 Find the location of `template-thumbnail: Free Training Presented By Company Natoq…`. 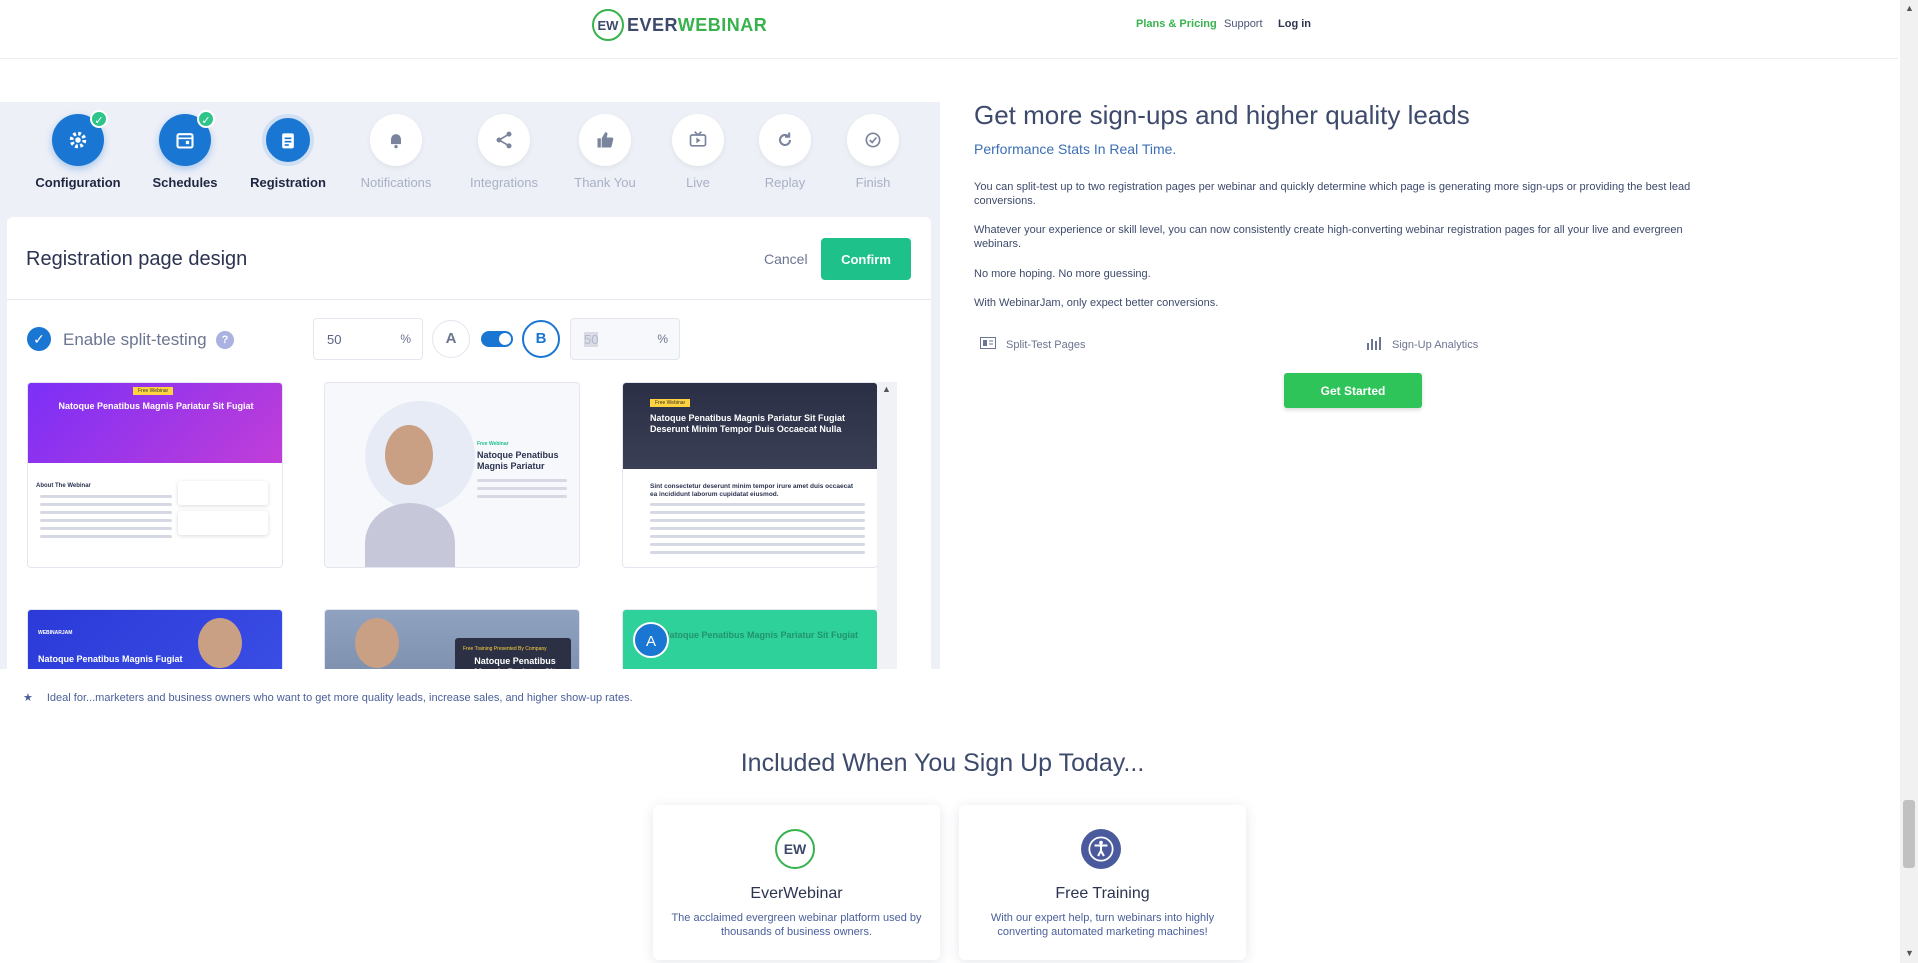

template-thumbnail: Free Training Presented By Company Natoq… is located at coordinates (452, 639).